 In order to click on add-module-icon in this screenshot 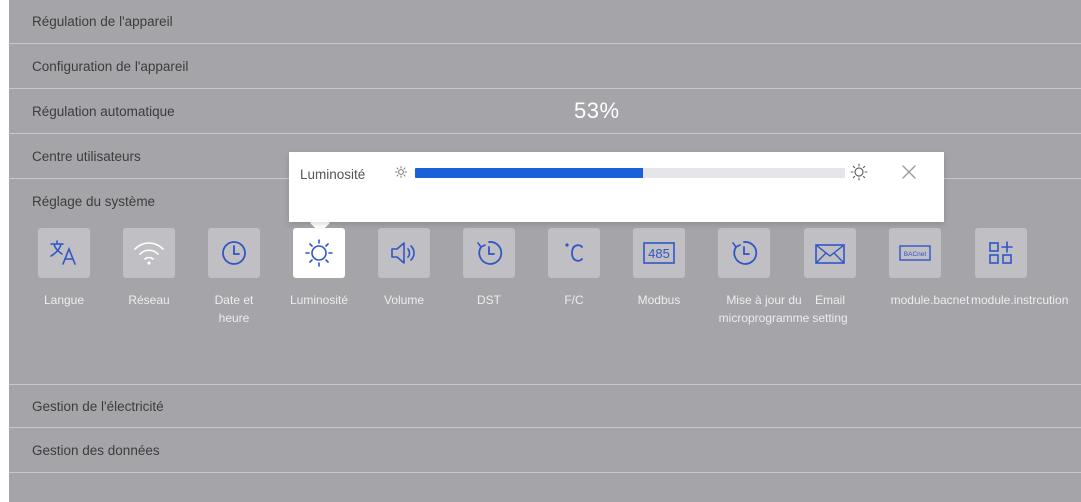, I will do `click(1001, 252)`.